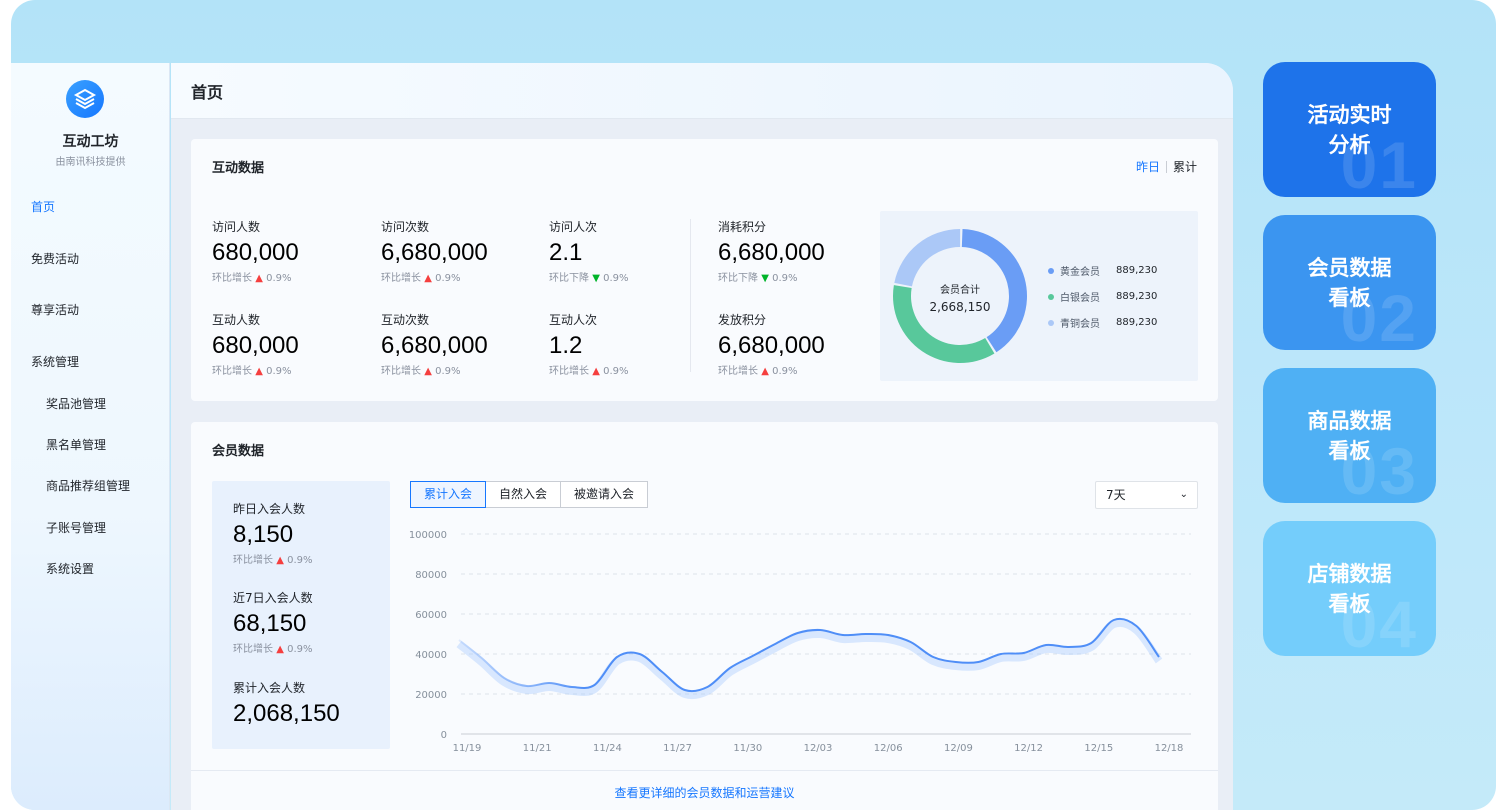 The image size is (1496, 810). What do you see at coordinates (273, 649) in the screenshot?
I see `stat-trend: 环比增长 ▲ 0.9%` at bounding box center [273, 649].